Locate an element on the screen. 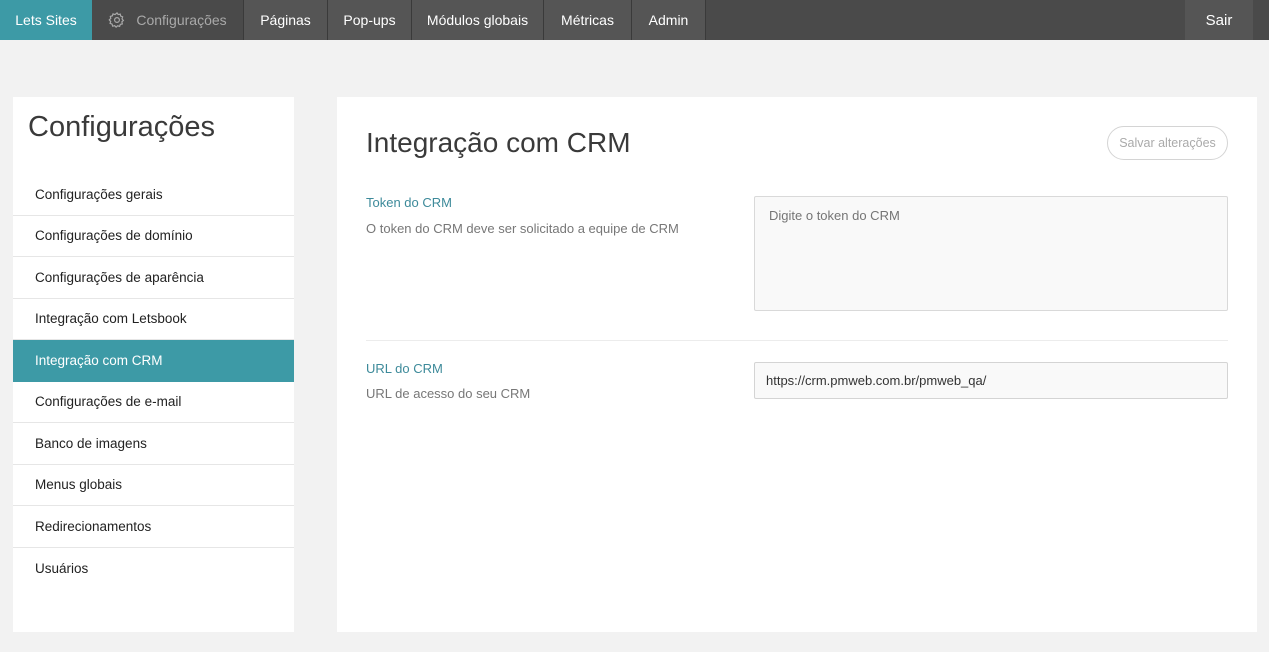 This screenshot has width=1269, height=652. url-input is located at coordinates (991, 380).